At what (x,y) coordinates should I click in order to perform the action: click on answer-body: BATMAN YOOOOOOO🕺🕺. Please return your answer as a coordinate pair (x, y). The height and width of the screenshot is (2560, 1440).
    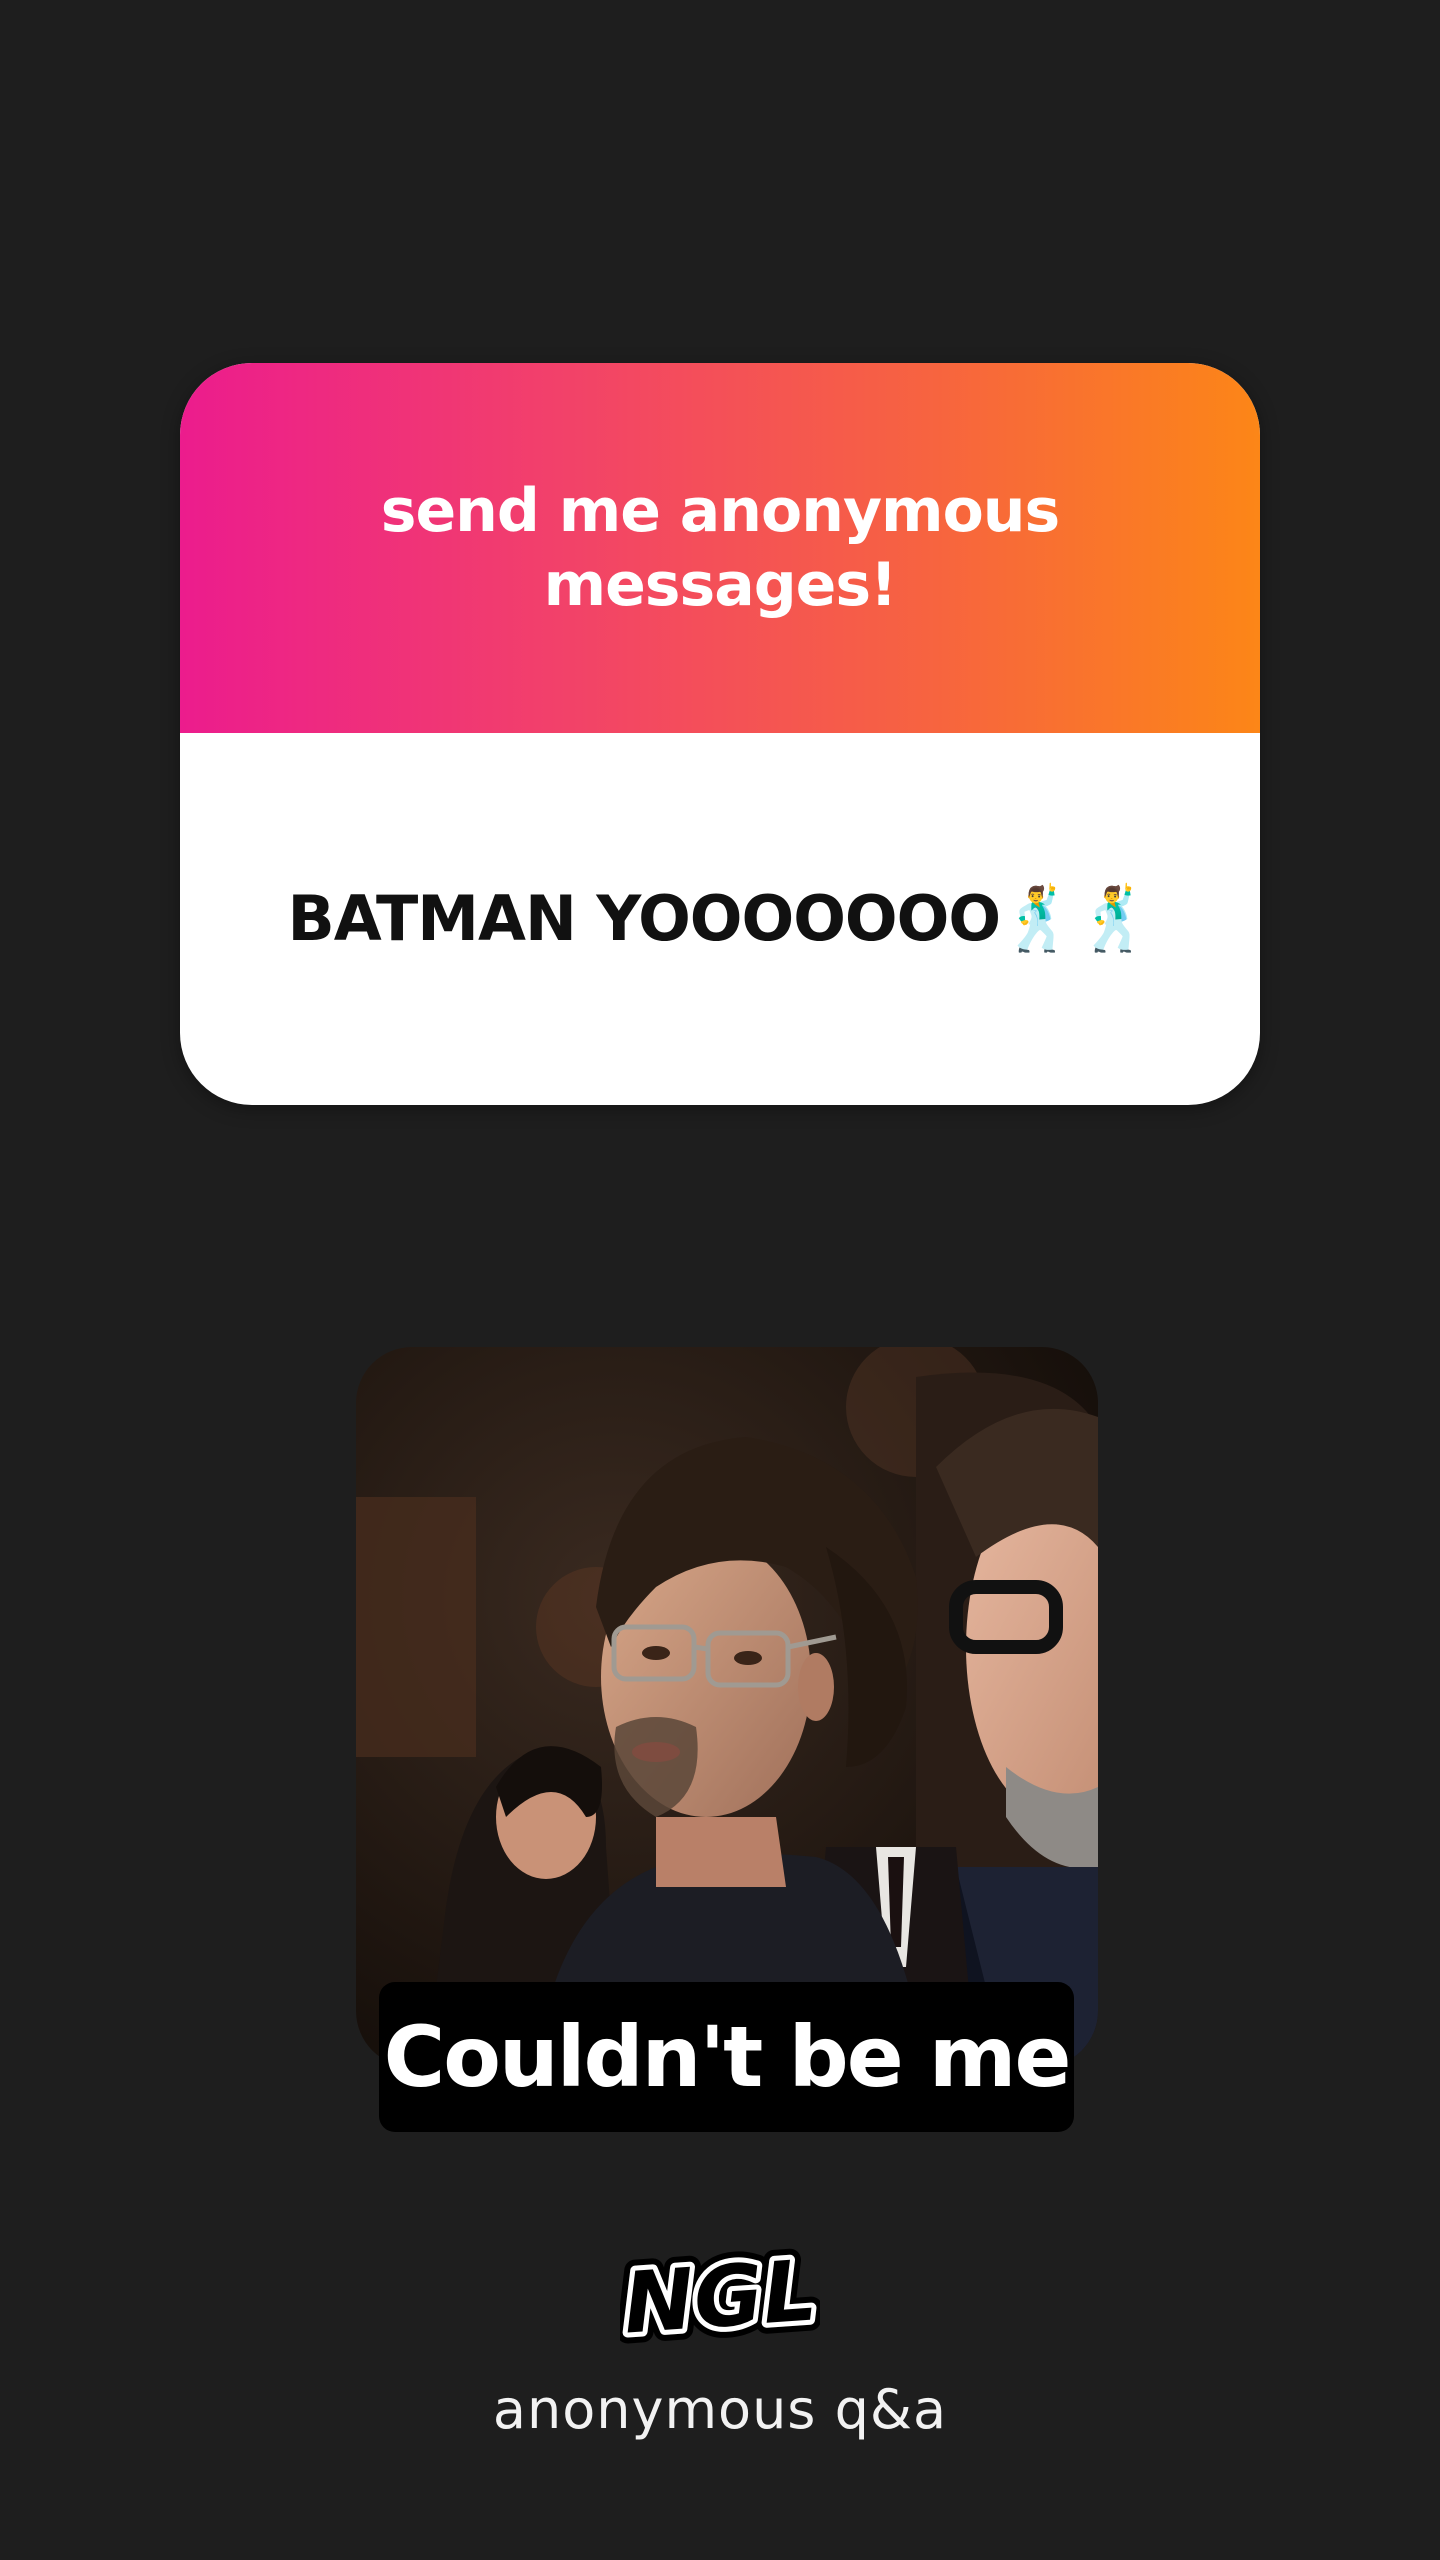
    Looking at the image, I should click on (720, 919).